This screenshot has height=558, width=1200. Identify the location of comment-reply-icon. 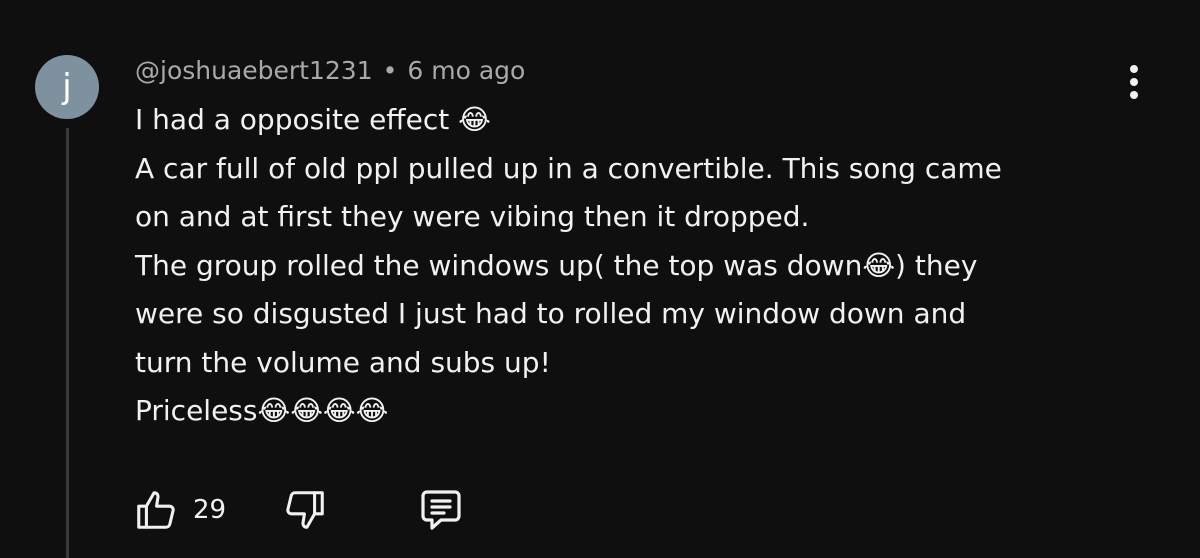
(441, 510).